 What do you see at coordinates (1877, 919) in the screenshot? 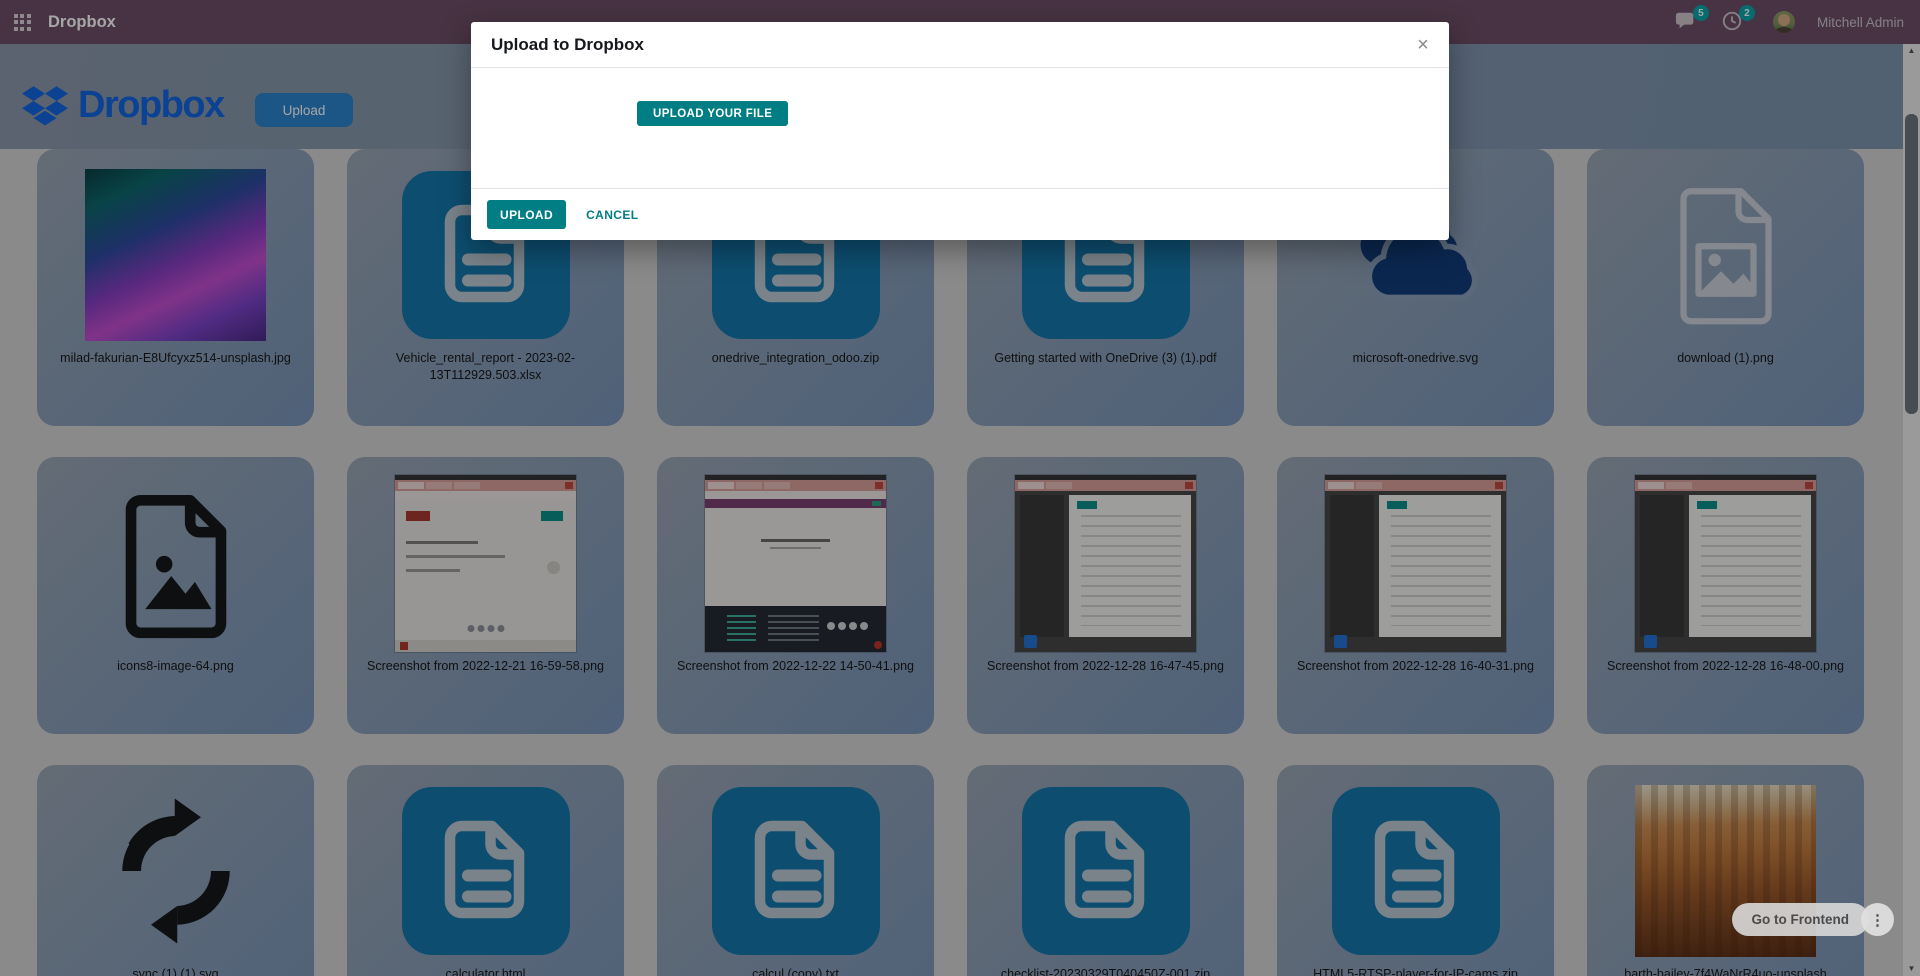
I see `kebab-menu-icon: ⋮` at bounding box center [1877, 919].